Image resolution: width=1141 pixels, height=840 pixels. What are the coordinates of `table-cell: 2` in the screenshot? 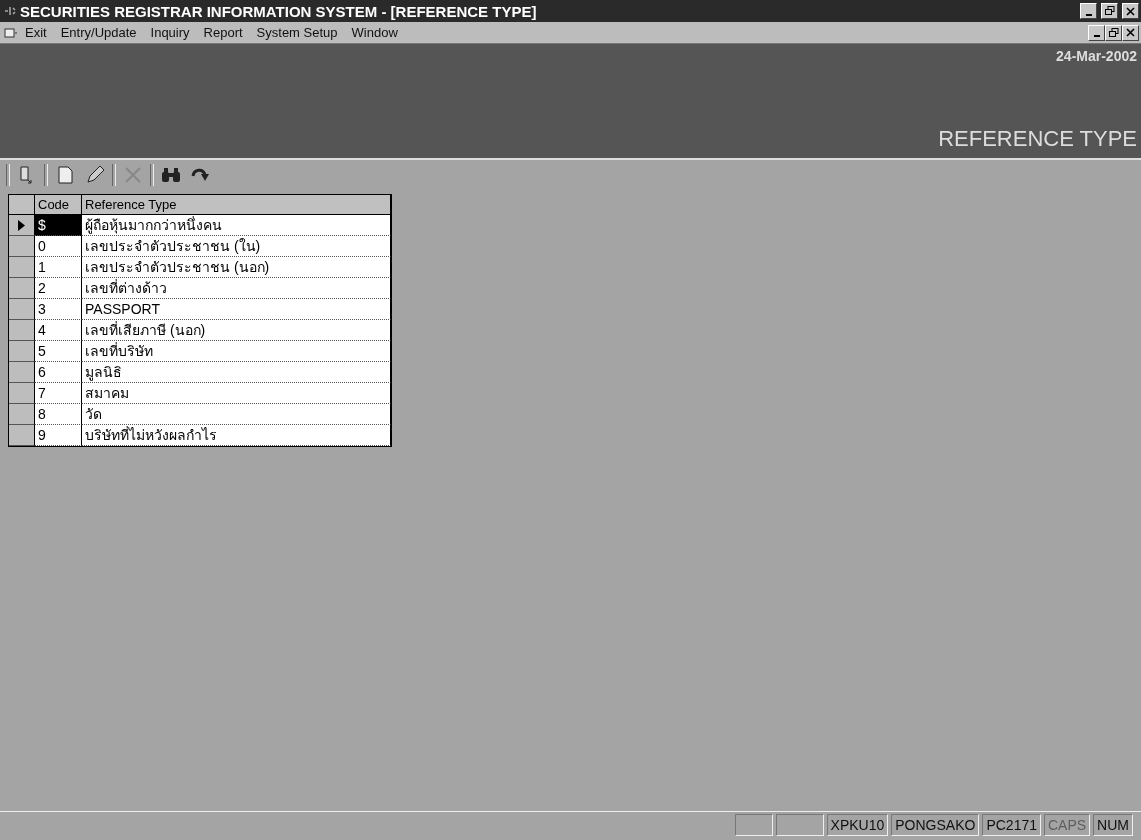 It's located at (58, 288).